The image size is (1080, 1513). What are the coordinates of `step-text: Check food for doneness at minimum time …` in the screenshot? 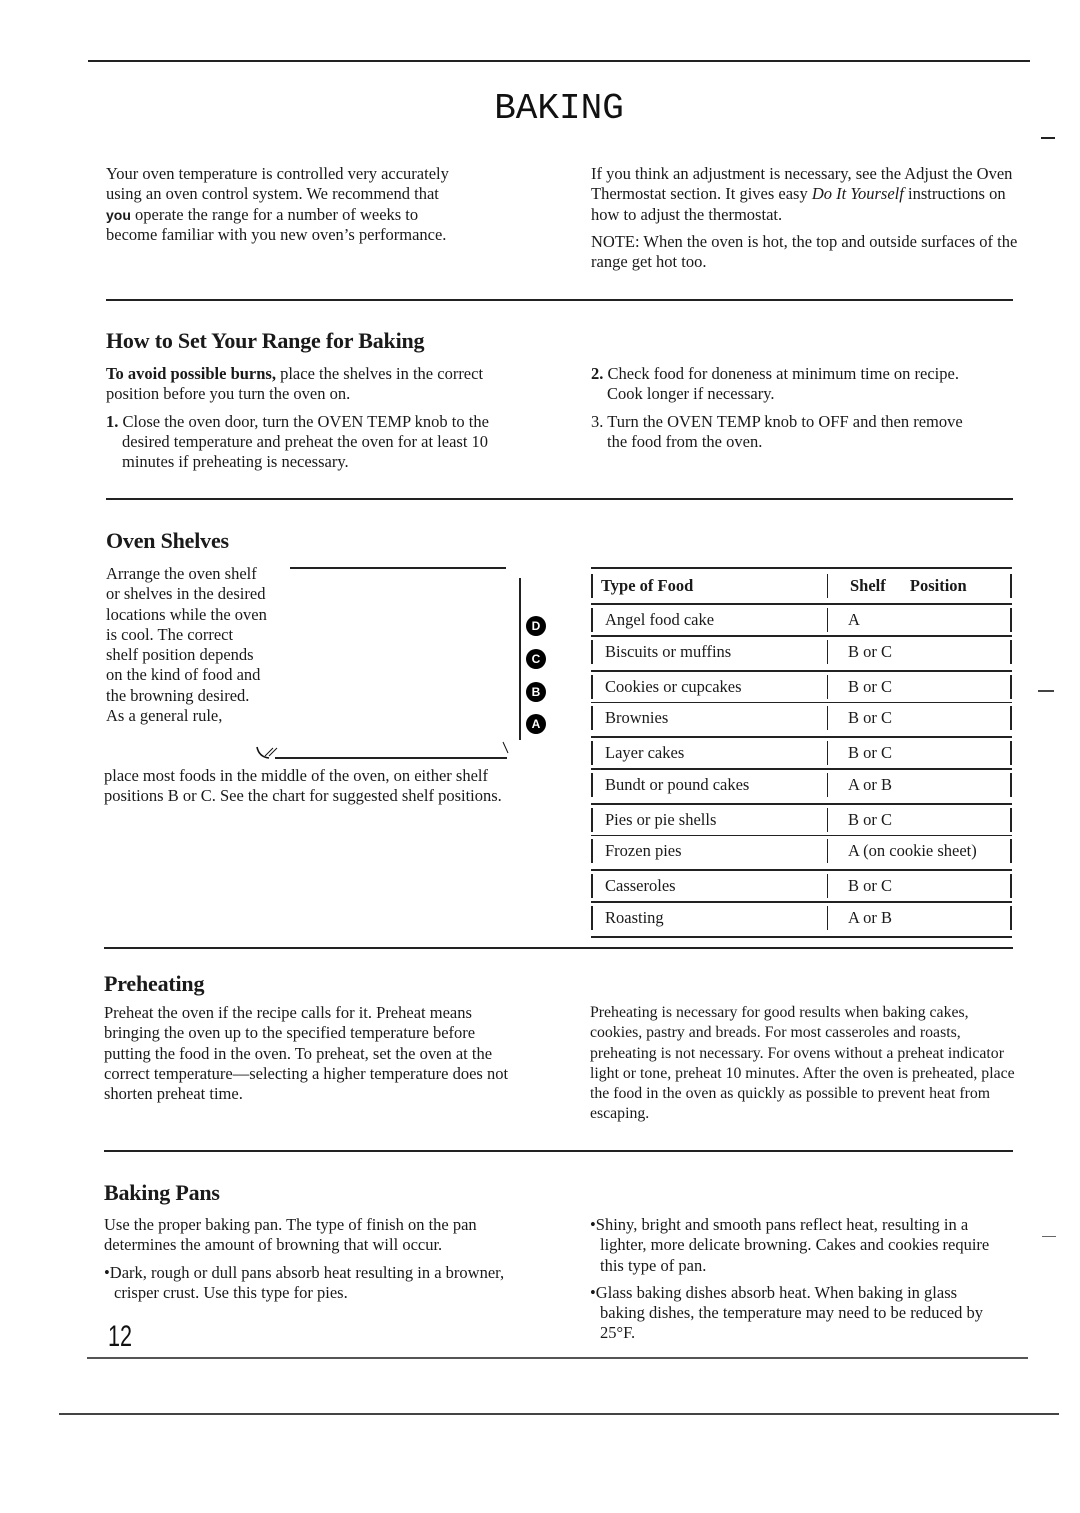 It's located at (783, 384).